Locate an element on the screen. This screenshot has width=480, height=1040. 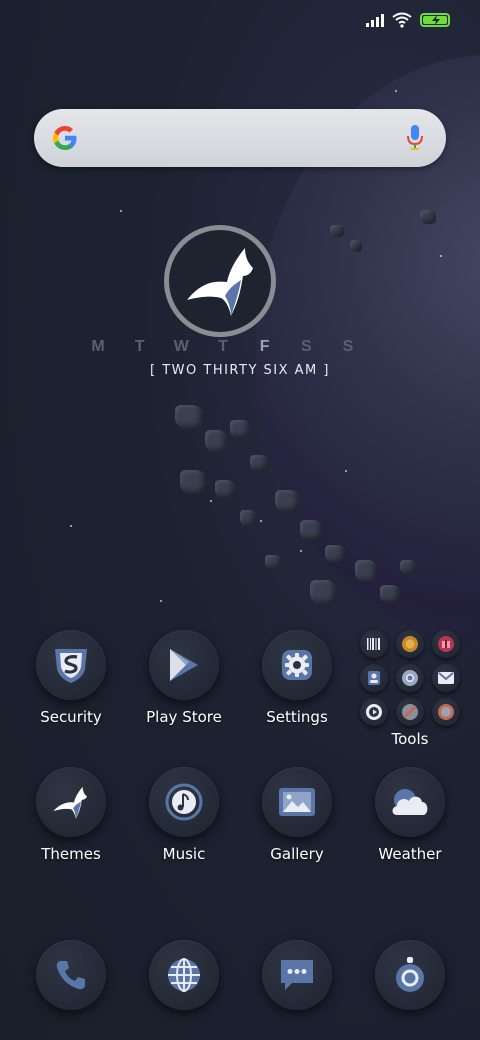
tools-folder: Tools is located at coordinates (410, 689).